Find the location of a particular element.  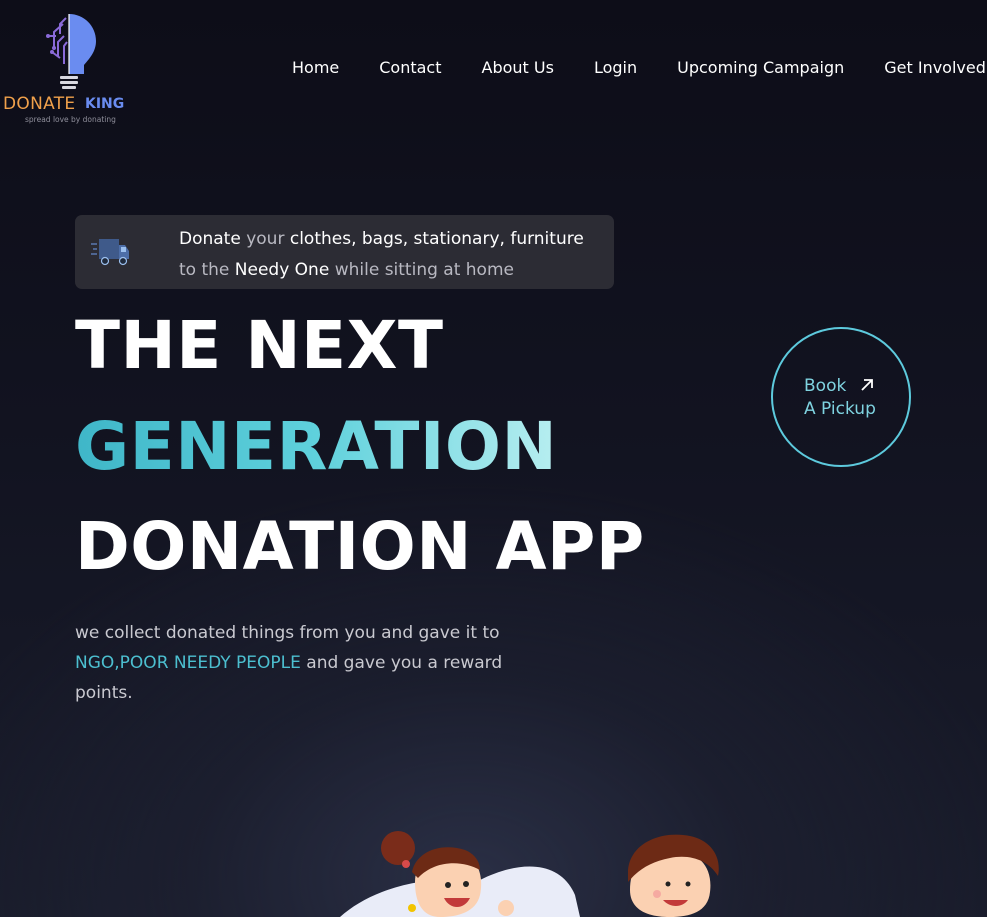

banner-line-2: to the Needy One while sitting at home is located at coordinates (381, 270).